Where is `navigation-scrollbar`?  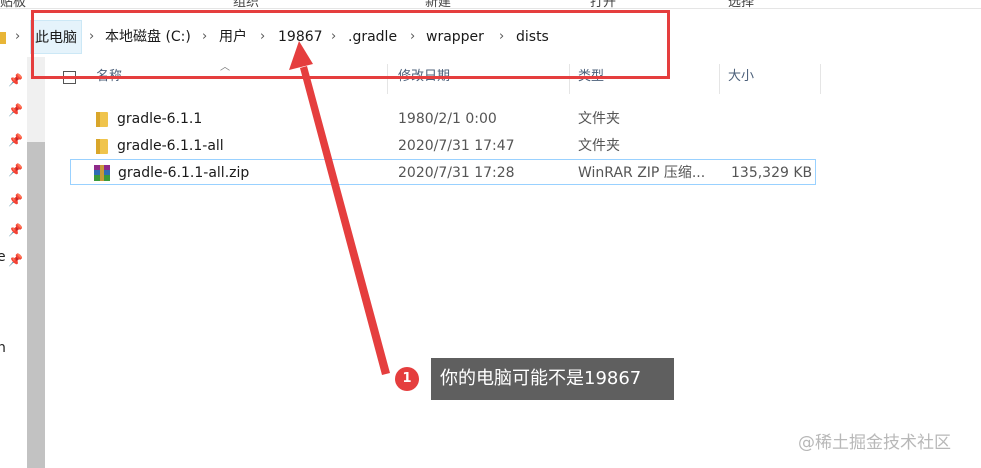
navigation-scrollbar is located at coordinates (36, 262).